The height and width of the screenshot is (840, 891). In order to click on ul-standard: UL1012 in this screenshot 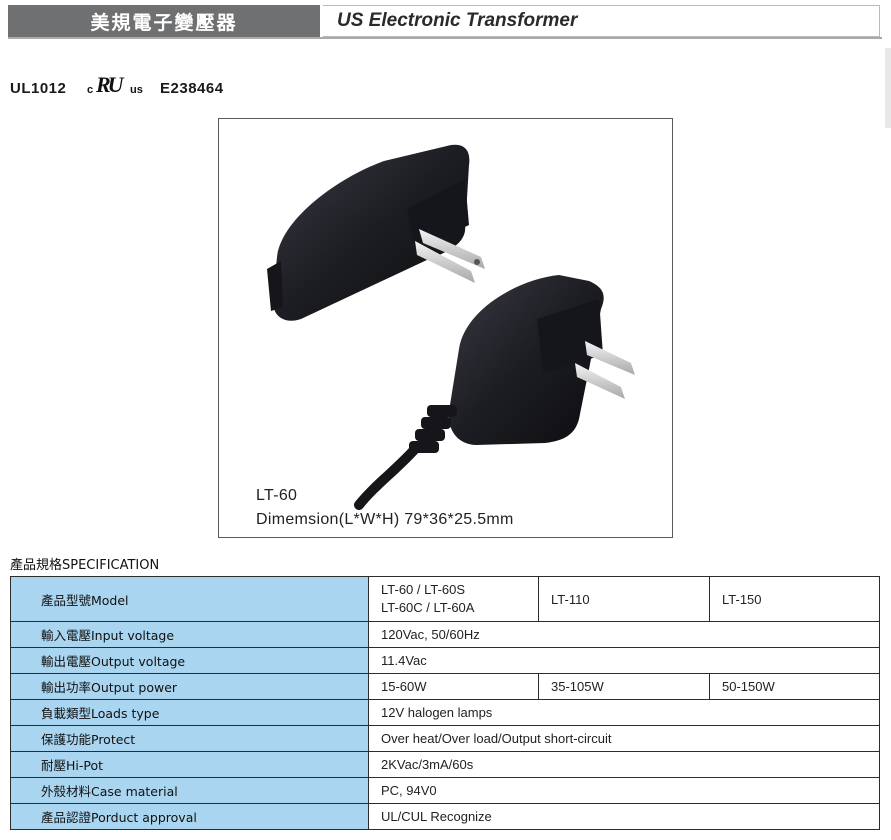, I will do `click(38, 88)`.